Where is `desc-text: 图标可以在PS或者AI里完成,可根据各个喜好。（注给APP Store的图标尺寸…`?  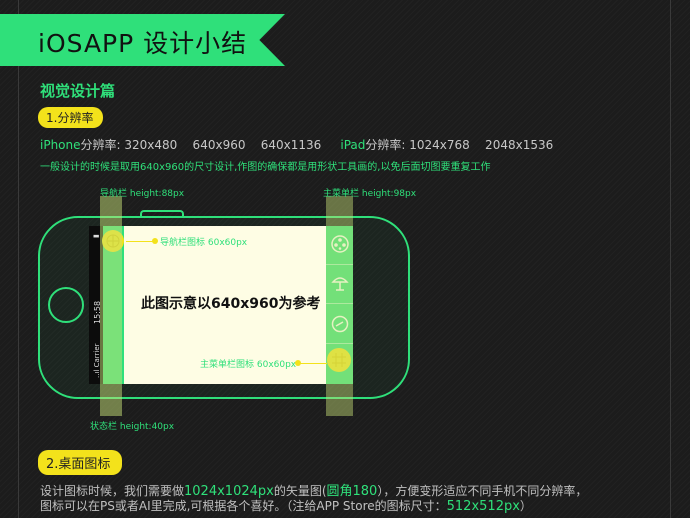 desc-text: 图标可以在PS或者AI里完成,可根据各个喜好。（注给APP Store的图标尺寸… is located at coordinates (243, 506).